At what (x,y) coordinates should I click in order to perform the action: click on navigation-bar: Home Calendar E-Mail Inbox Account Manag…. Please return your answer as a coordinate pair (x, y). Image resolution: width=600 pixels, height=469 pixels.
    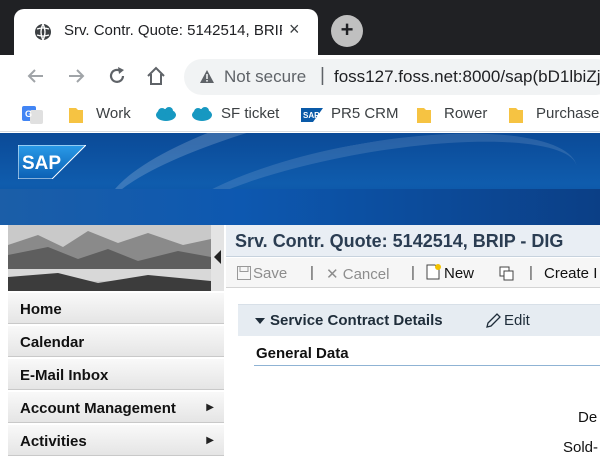
    Looking at the image, I should click on (116, 375).